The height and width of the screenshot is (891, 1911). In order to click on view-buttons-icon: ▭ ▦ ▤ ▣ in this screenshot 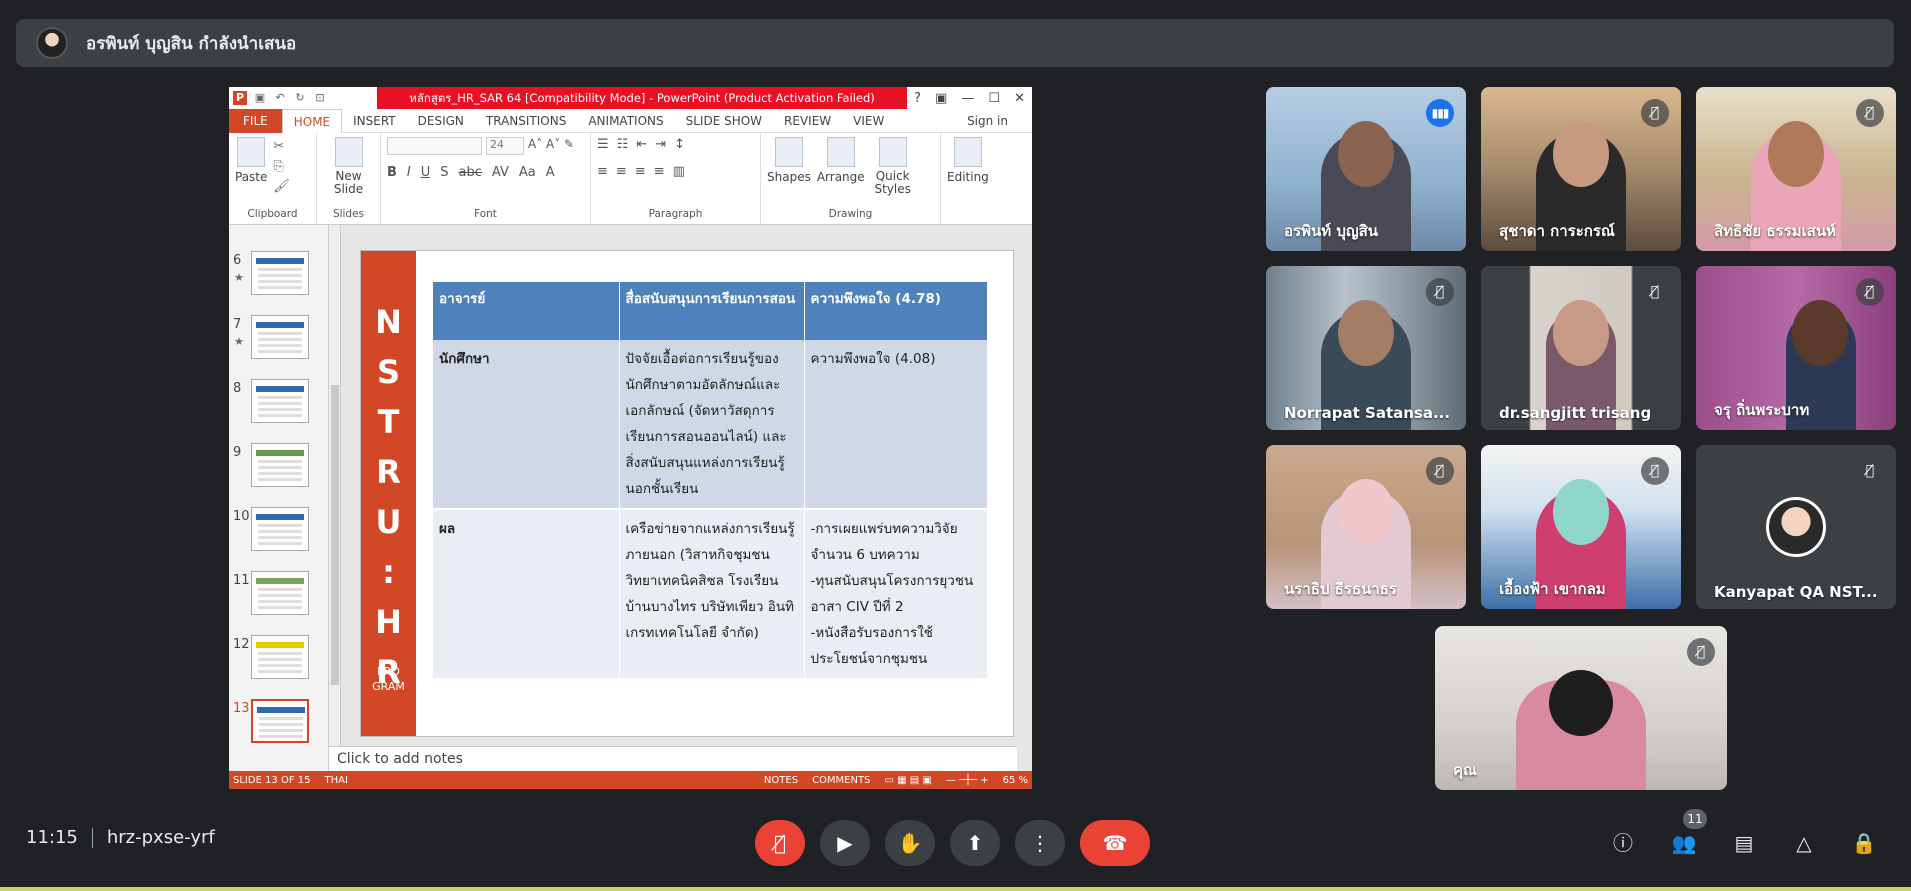, I will do `click(908, 780)`.